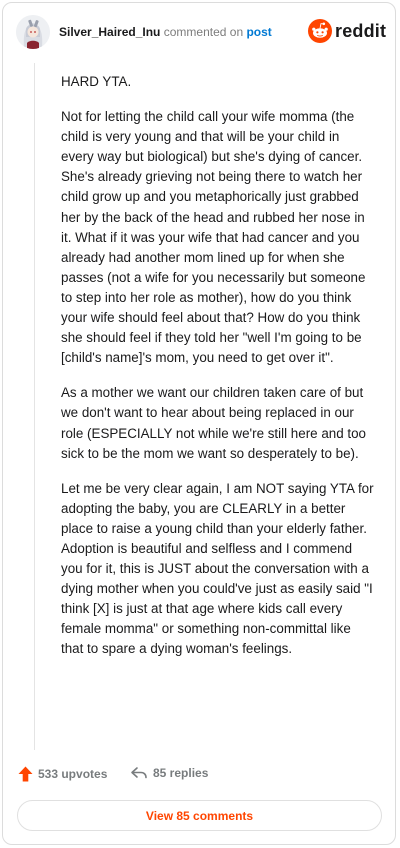 This screenshot has width=400, height=848. What do you see at coordinates (109, 32) in the screenshot?
I see `username-link: Silver_Haired_Inu` at bounding box center [109, 32].